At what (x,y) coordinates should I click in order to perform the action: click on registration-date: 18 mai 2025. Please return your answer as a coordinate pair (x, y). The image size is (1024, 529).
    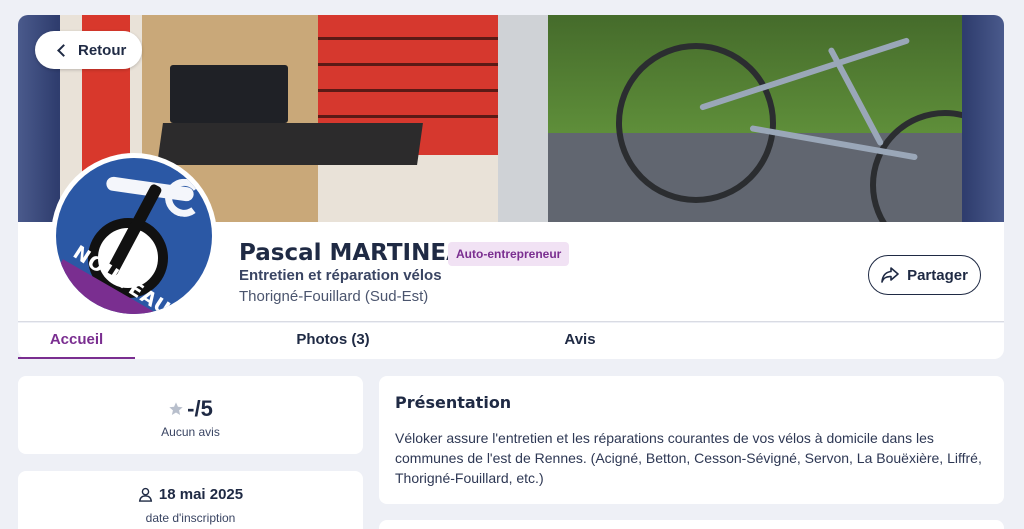
    Looking at the image, I should click on (201, 494).